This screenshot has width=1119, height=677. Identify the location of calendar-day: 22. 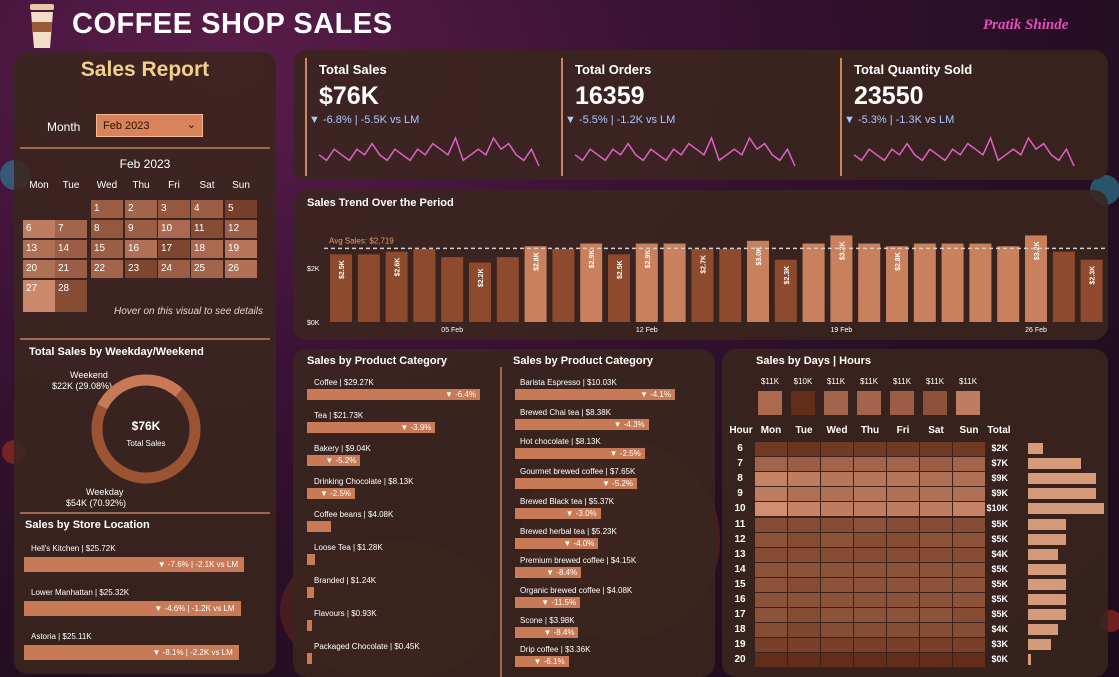
(107, 269).